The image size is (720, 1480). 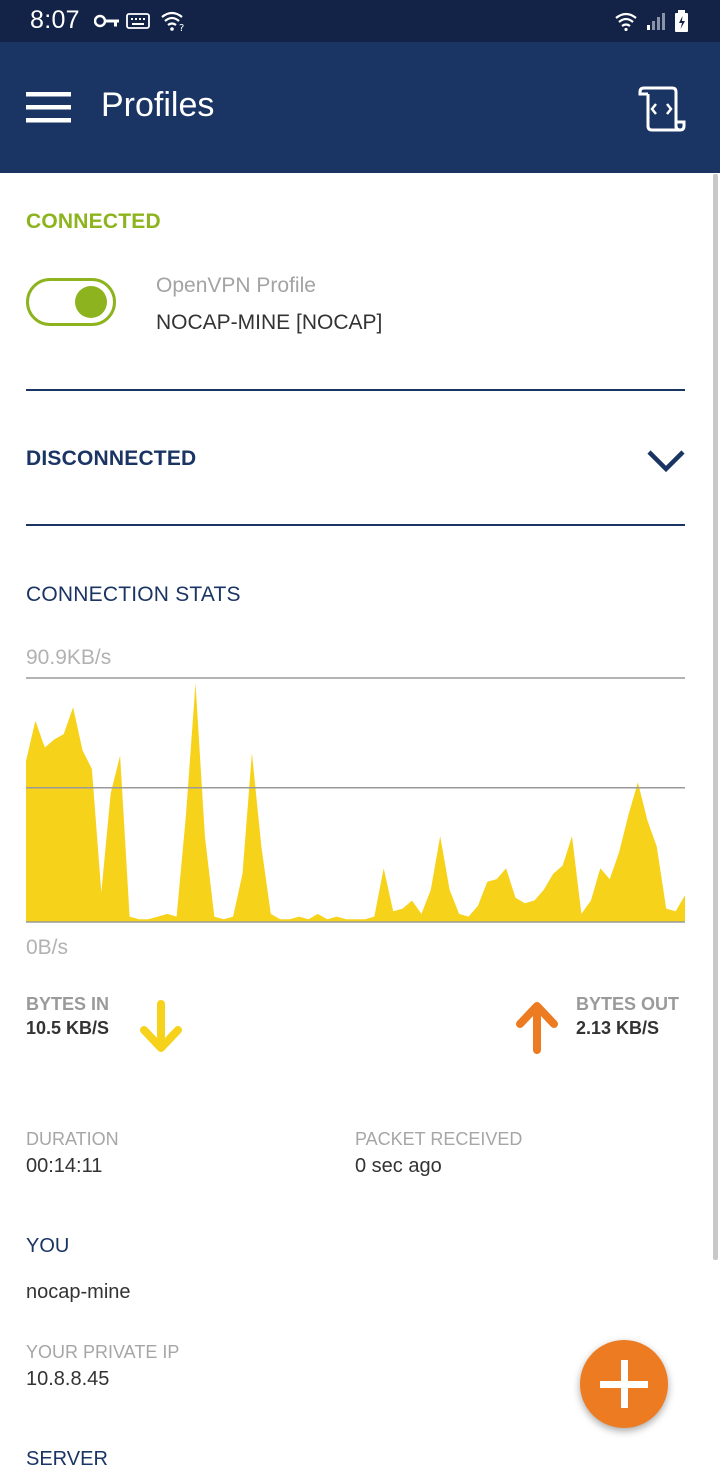 I want to click on vpn-key-icon, so click(x=106, y=21).